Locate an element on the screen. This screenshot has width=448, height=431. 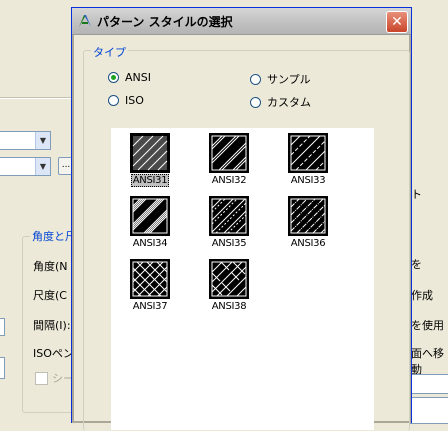
radio-sample: サンプル is located at coordinates (280, 79).